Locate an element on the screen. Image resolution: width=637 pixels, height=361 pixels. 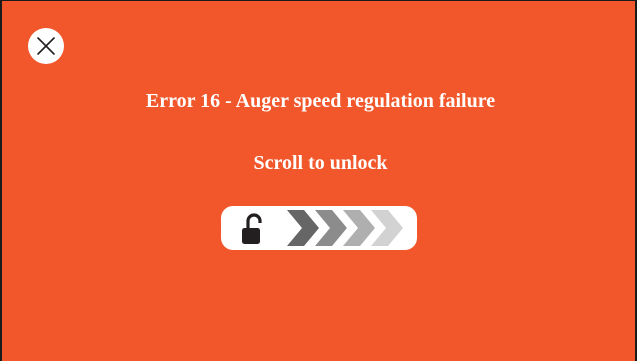
unlock-instruction: Scroll to unlock is located at coordinates (320, 163).